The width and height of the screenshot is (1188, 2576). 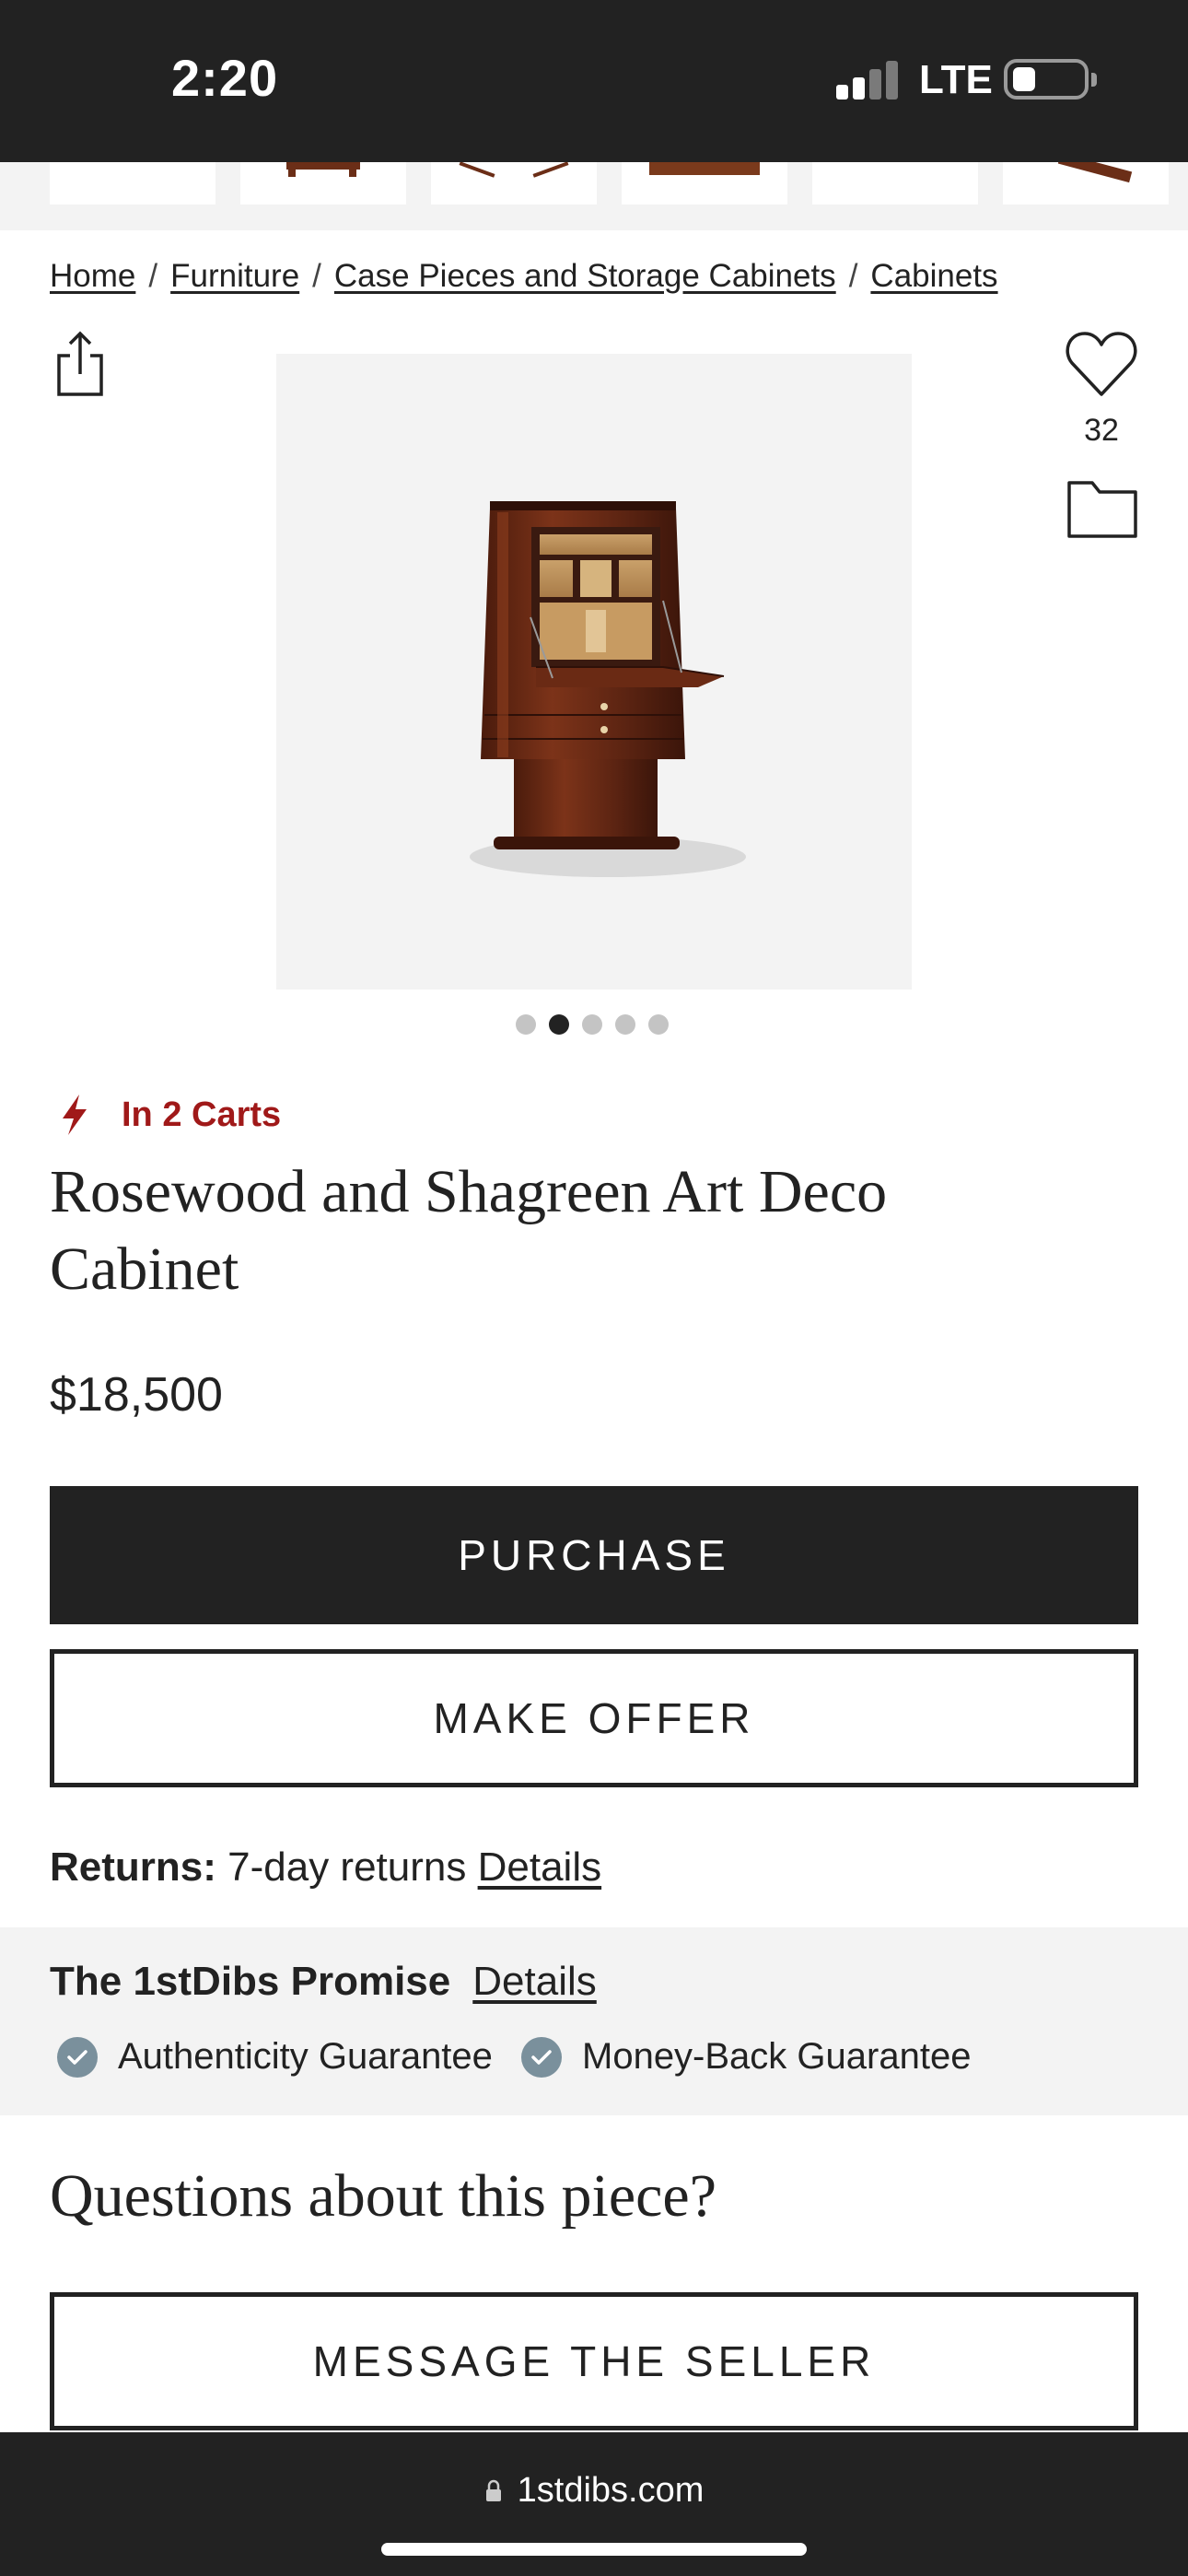 I want to click on network-type: LTE, so click(x=956, y=79).